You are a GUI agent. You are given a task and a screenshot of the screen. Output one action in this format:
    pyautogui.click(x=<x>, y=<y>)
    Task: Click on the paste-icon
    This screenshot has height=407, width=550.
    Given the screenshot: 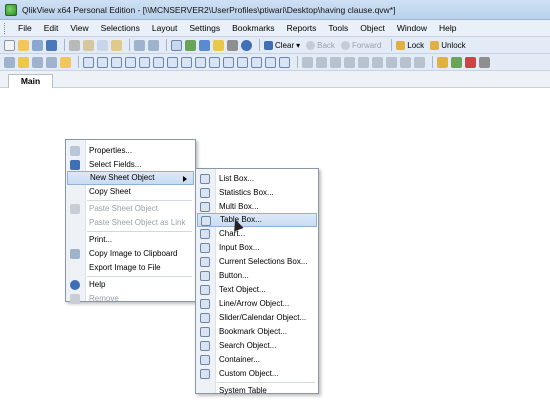 What is the action you would take?
    pyautogui.click(x=116, y=45)
    